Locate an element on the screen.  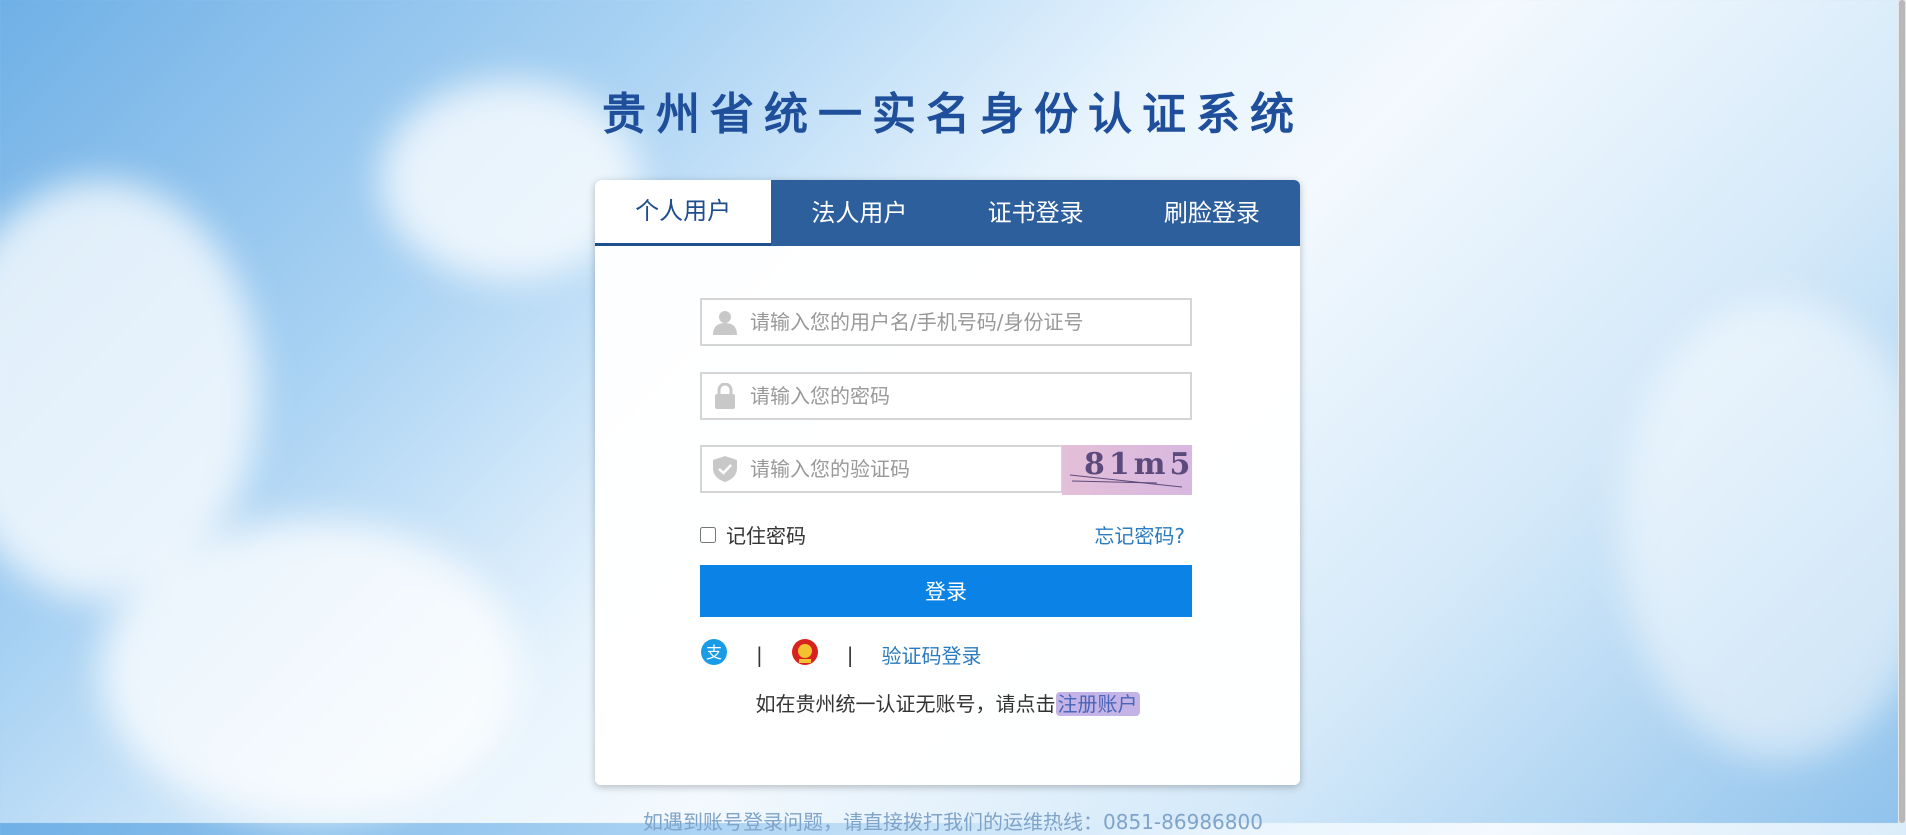
scrollbar-thumb is located at coordinates (1902, 411).